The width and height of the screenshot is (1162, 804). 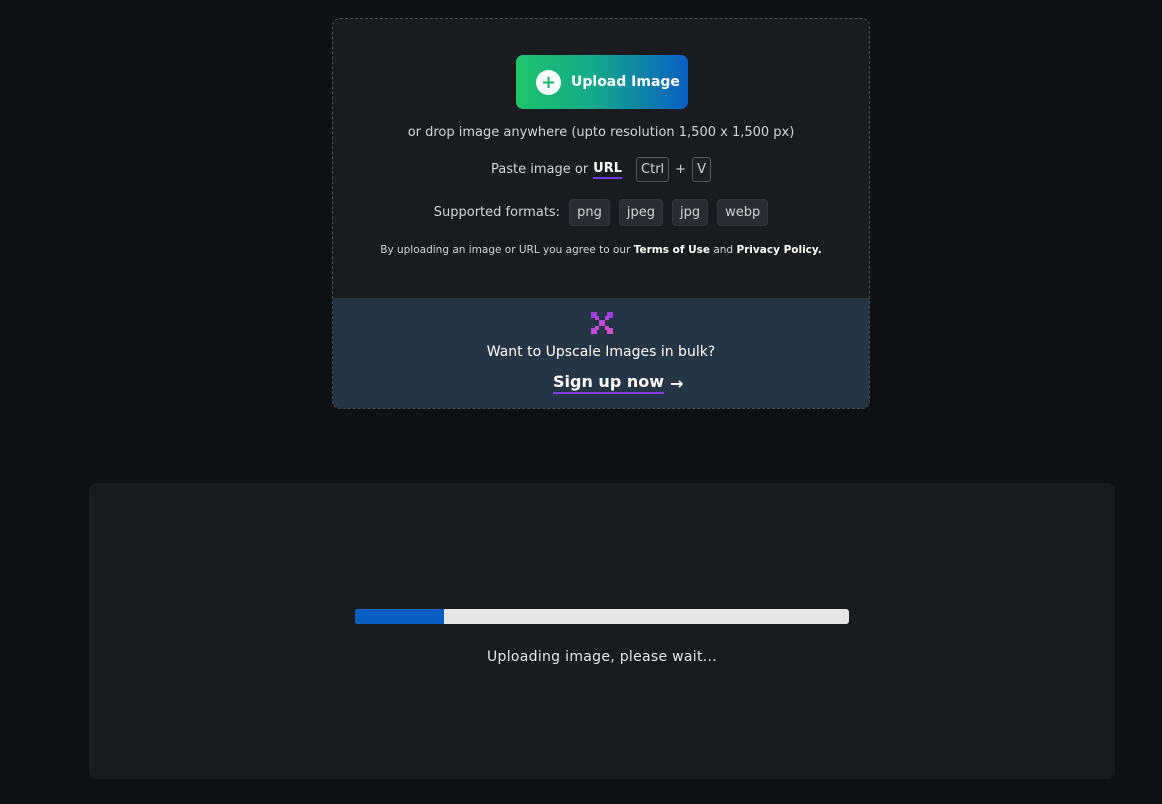 I want to click on signup-label: Sign up now, so click(x=608, y=383).